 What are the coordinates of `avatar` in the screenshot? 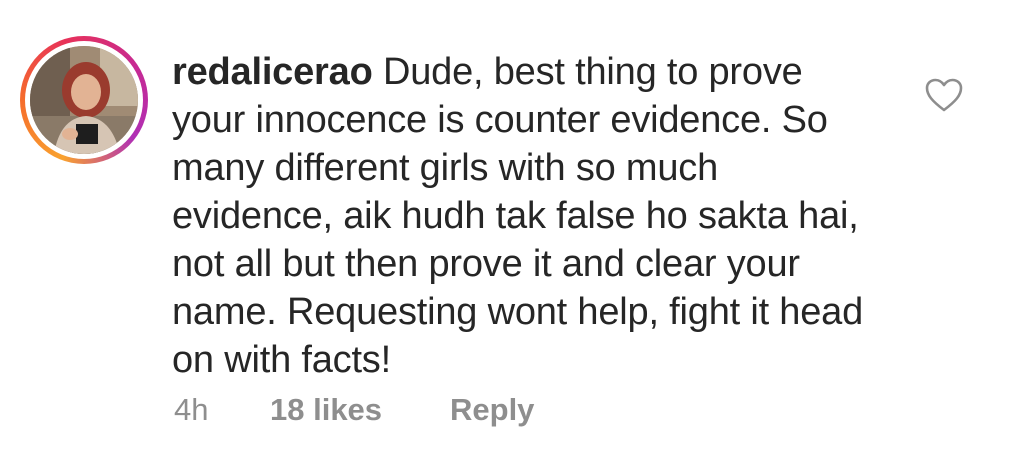 It's located at (84, 100).